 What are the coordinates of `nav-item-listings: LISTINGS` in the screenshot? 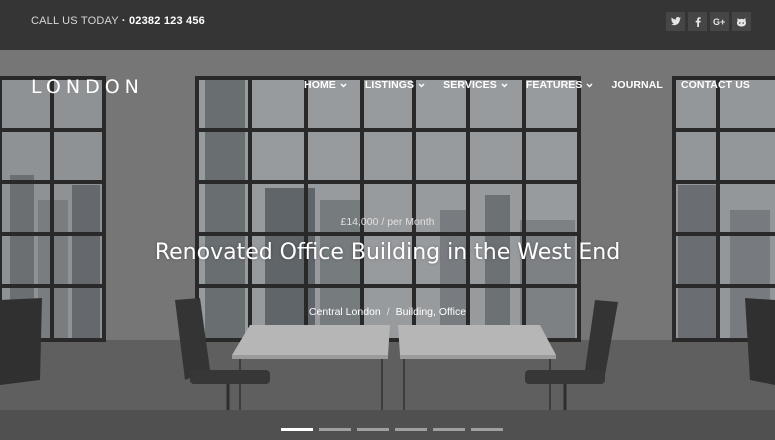 It's located at (395, 85).